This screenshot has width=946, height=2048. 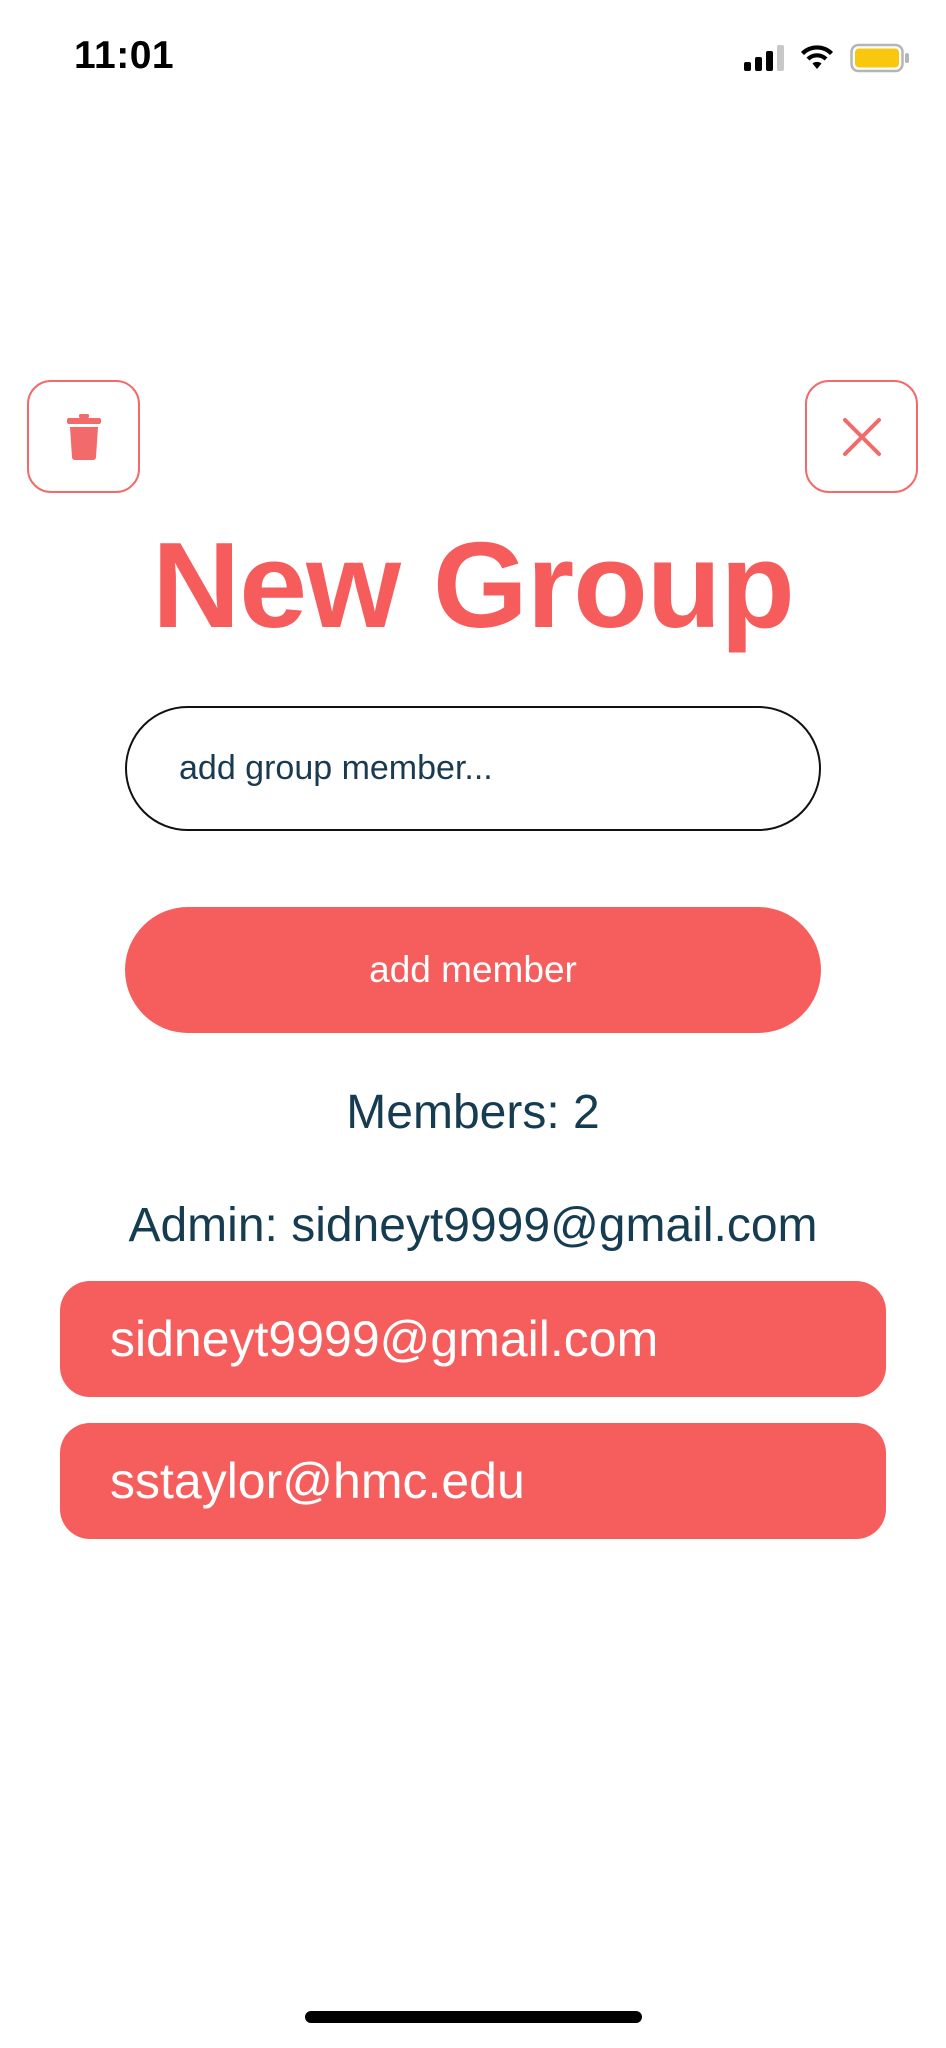 I want to click on member-list: sidneyt9999@gmail.com sstaylor@hmc.edu, so click(x=473, y=1423).